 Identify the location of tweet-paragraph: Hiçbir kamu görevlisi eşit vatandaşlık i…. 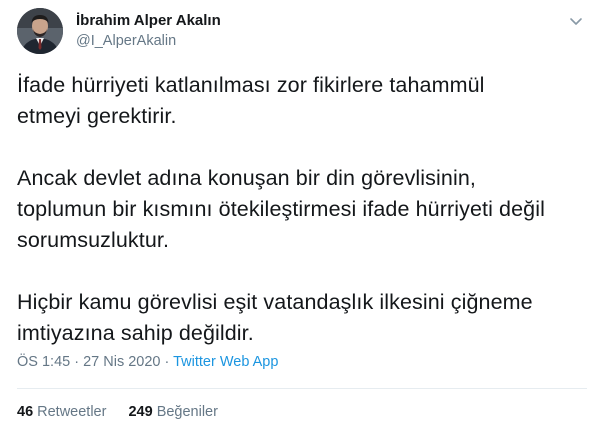
(275, 317).